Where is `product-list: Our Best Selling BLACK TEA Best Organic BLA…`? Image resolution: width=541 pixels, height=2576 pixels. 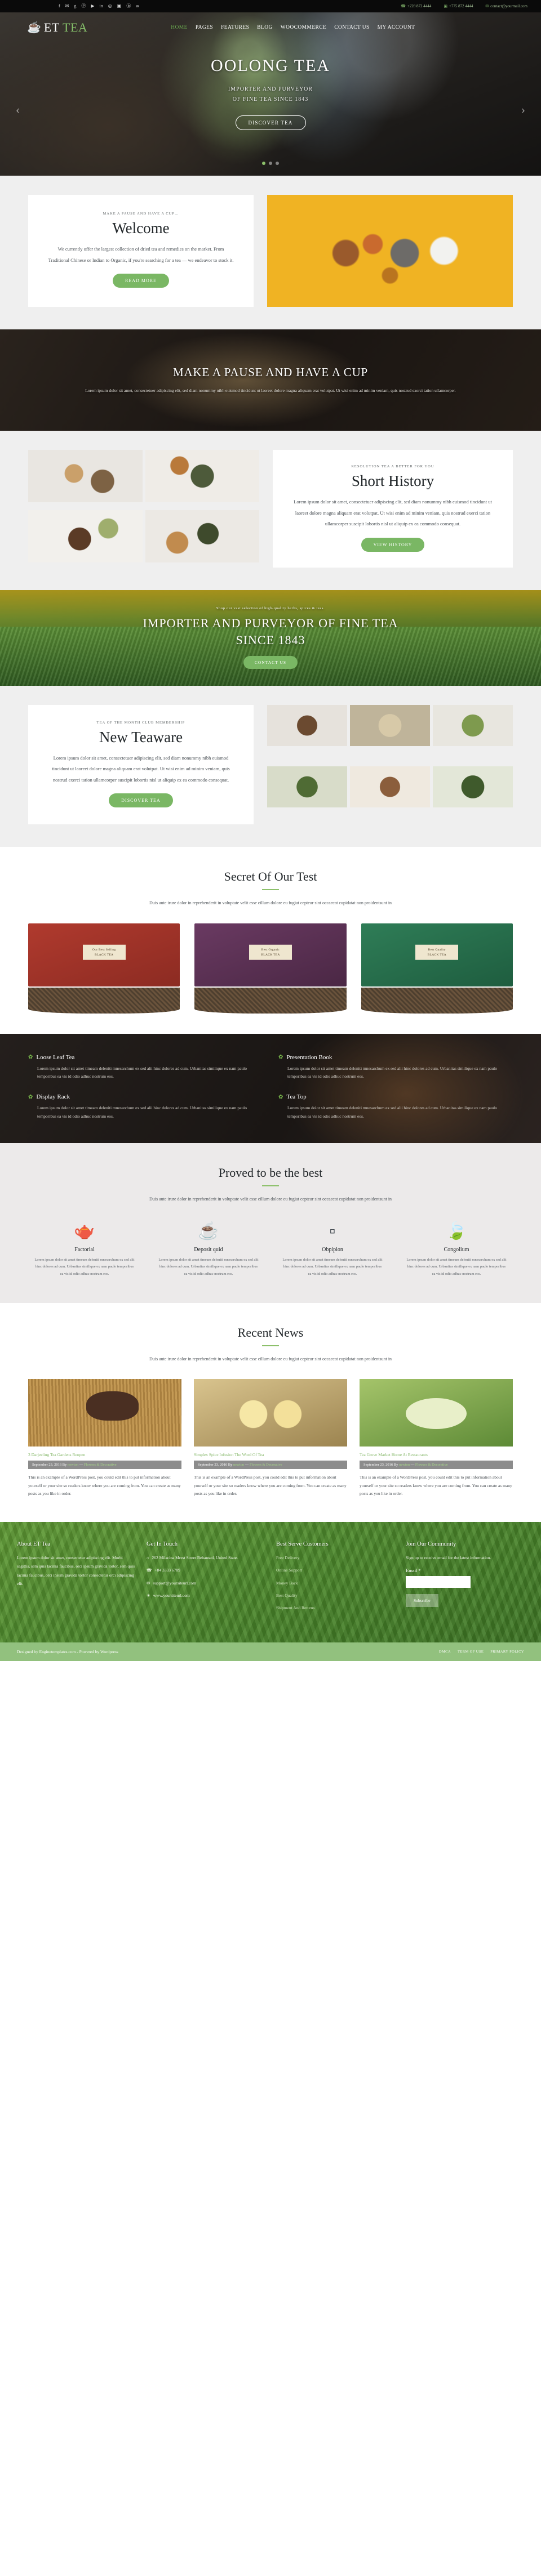
product-list: Our Best Selling BLACK TEA Best Organic BLA… is located at coordinates (270, 968).